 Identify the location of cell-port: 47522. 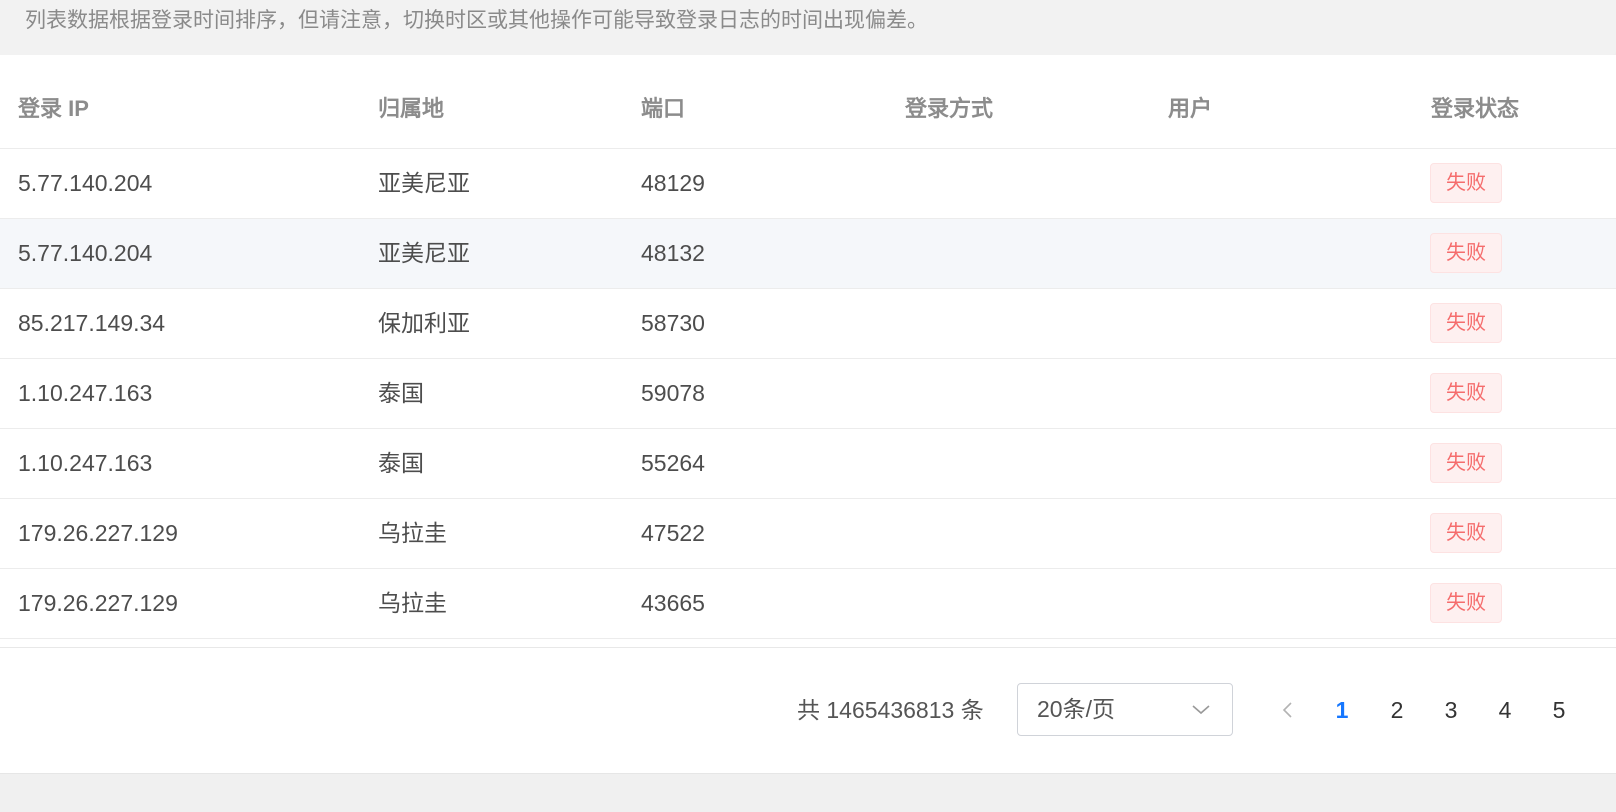
(673, 533).